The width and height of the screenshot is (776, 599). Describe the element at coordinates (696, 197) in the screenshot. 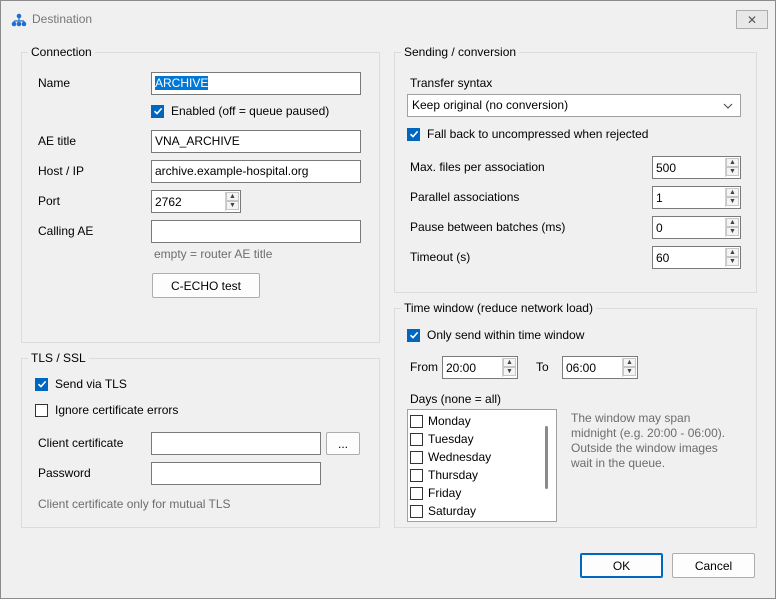

I see `parallel-stepper: 1 ▲ ▼` at that location.